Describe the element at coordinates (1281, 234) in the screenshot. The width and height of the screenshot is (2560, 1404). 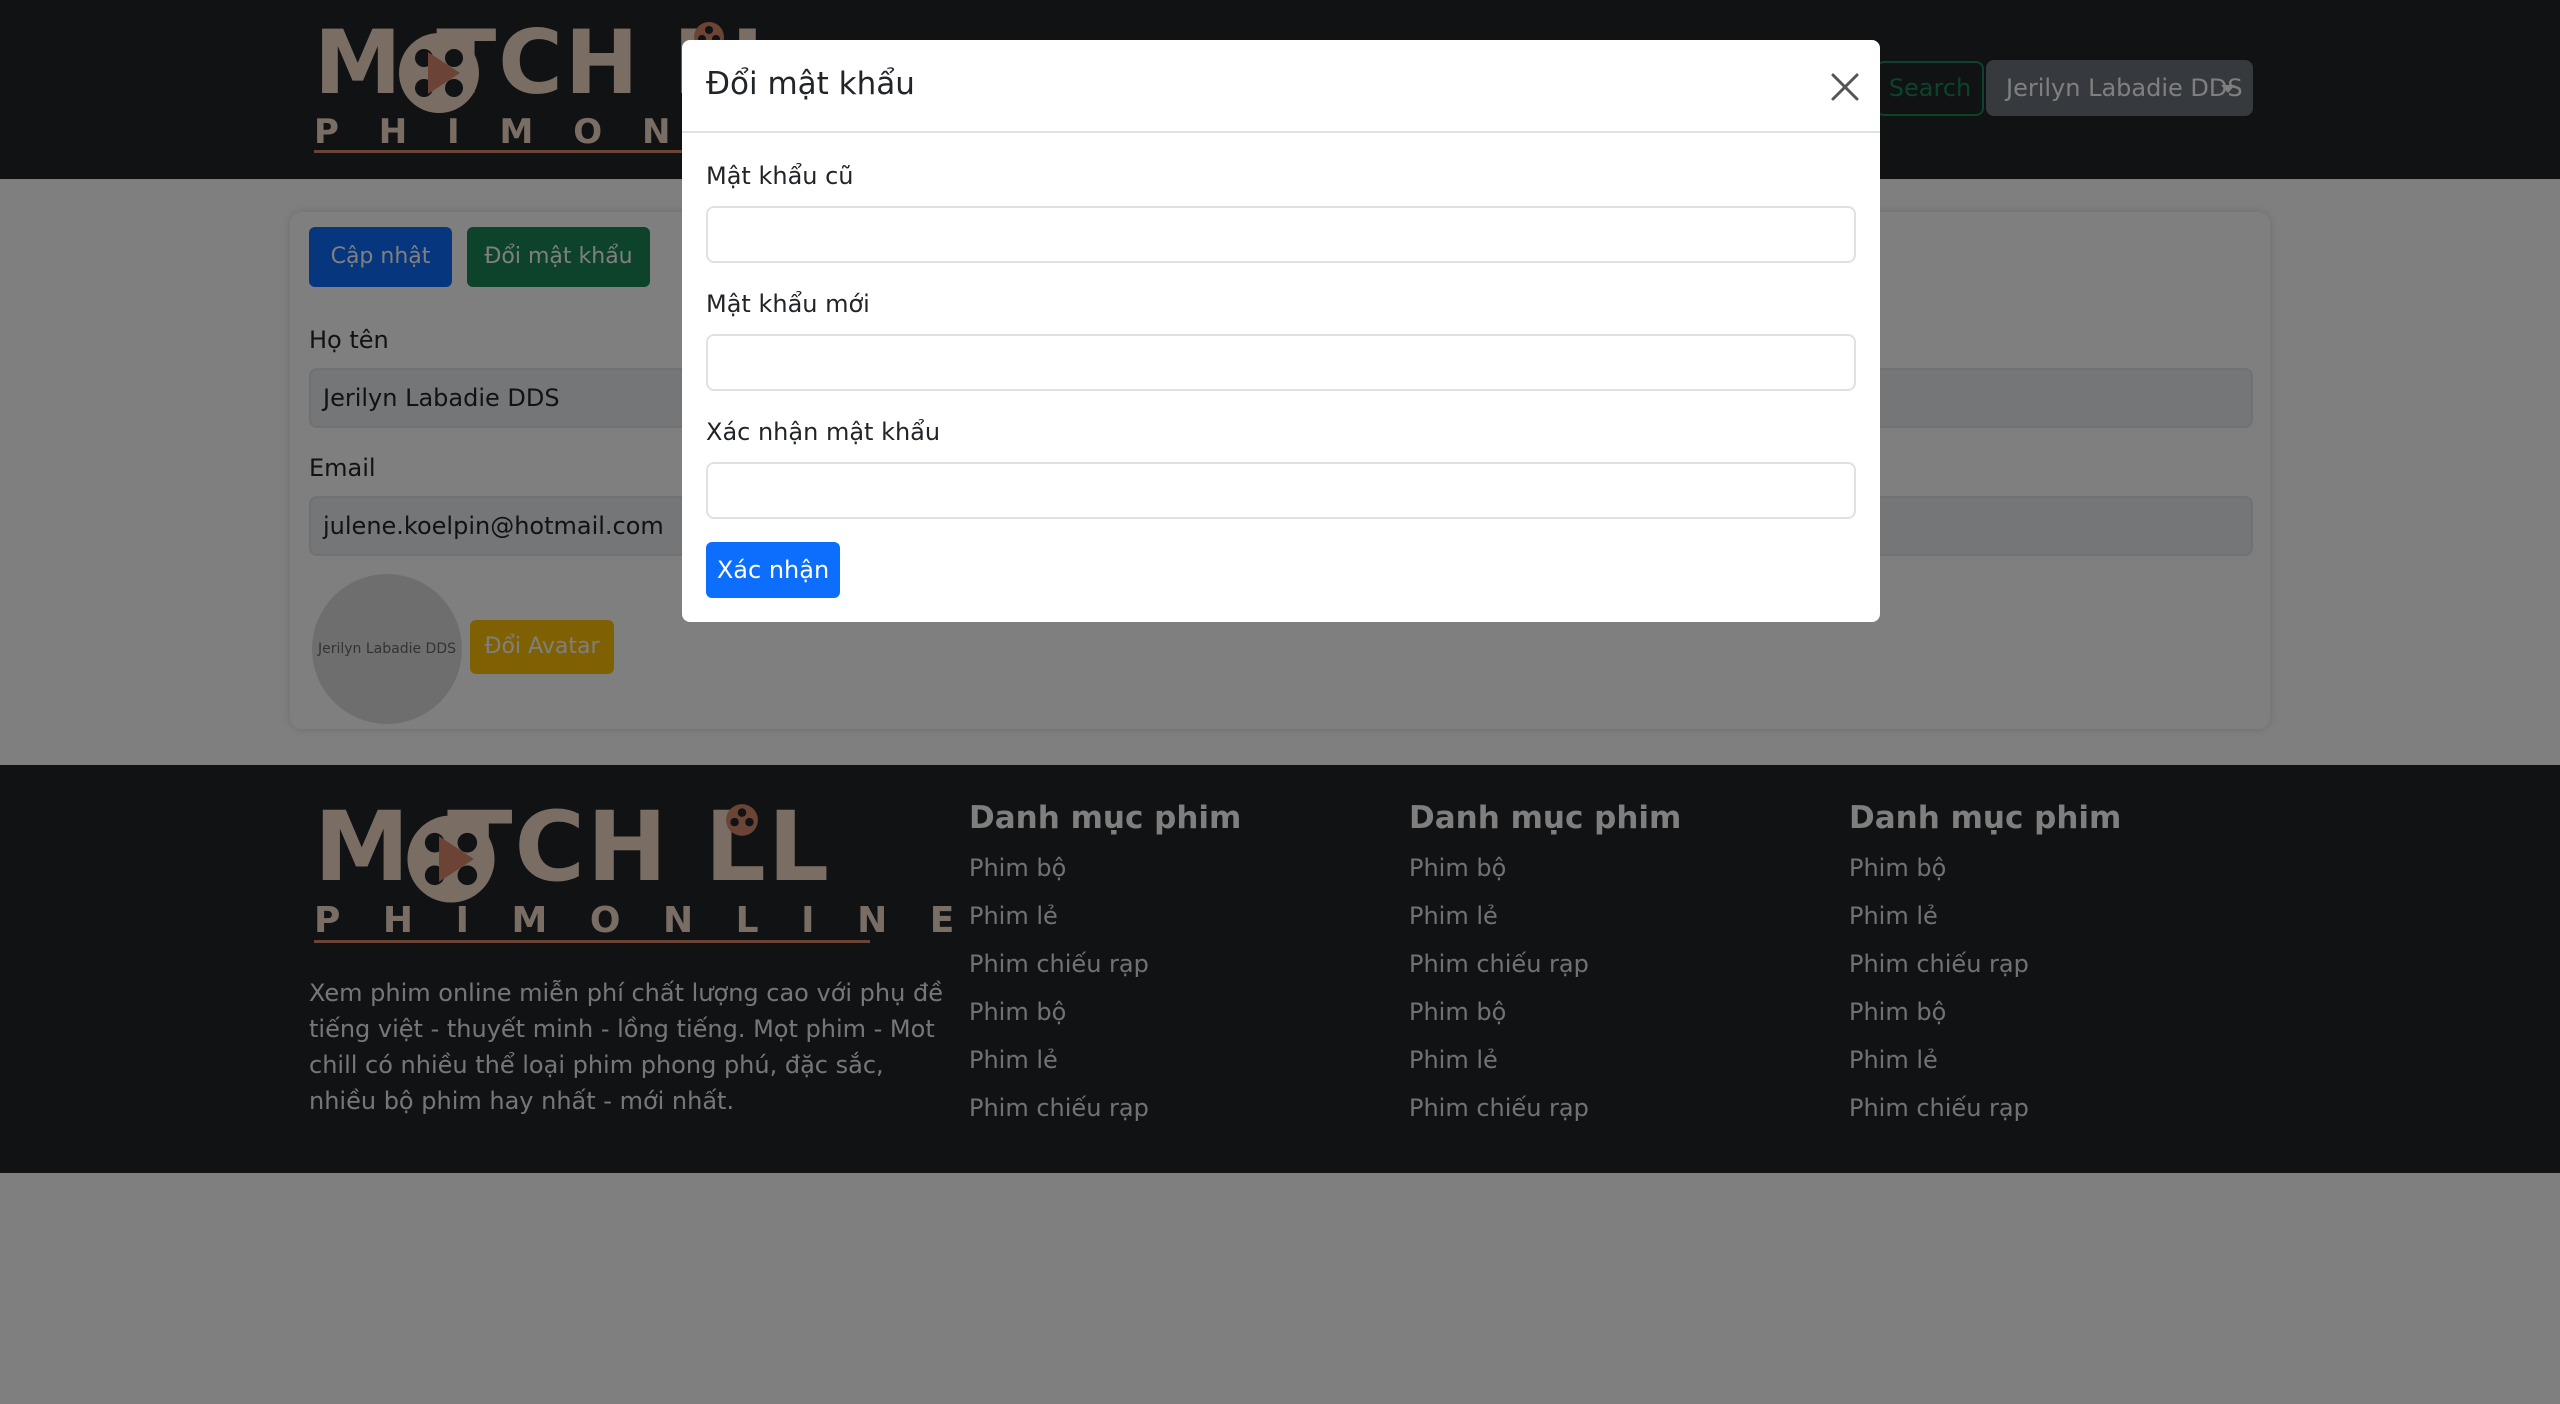
I see `old-password-field` at that location.